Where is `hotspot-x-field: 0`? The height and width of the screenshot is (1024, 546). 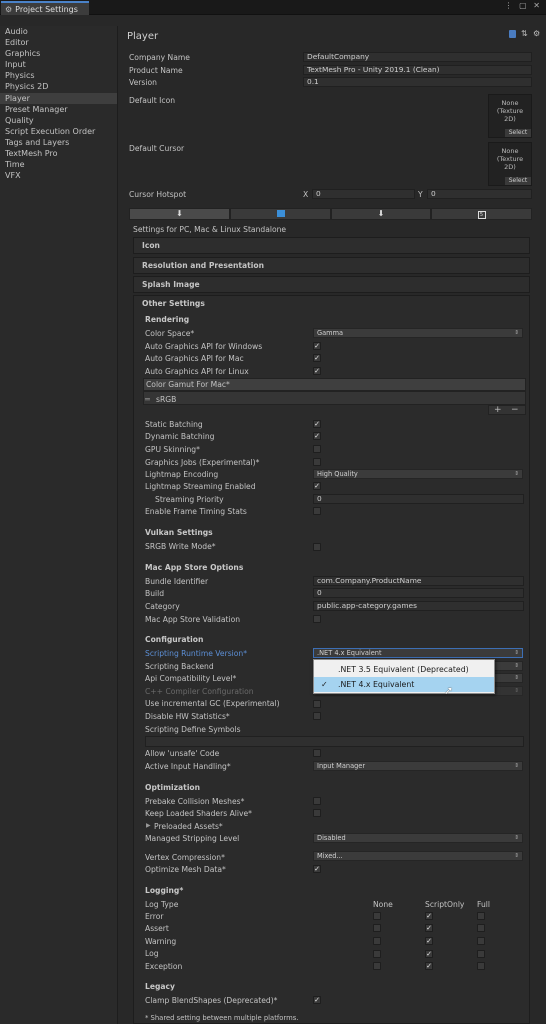
hotspot-x-field: 0 is located at coordinates (363, 194).